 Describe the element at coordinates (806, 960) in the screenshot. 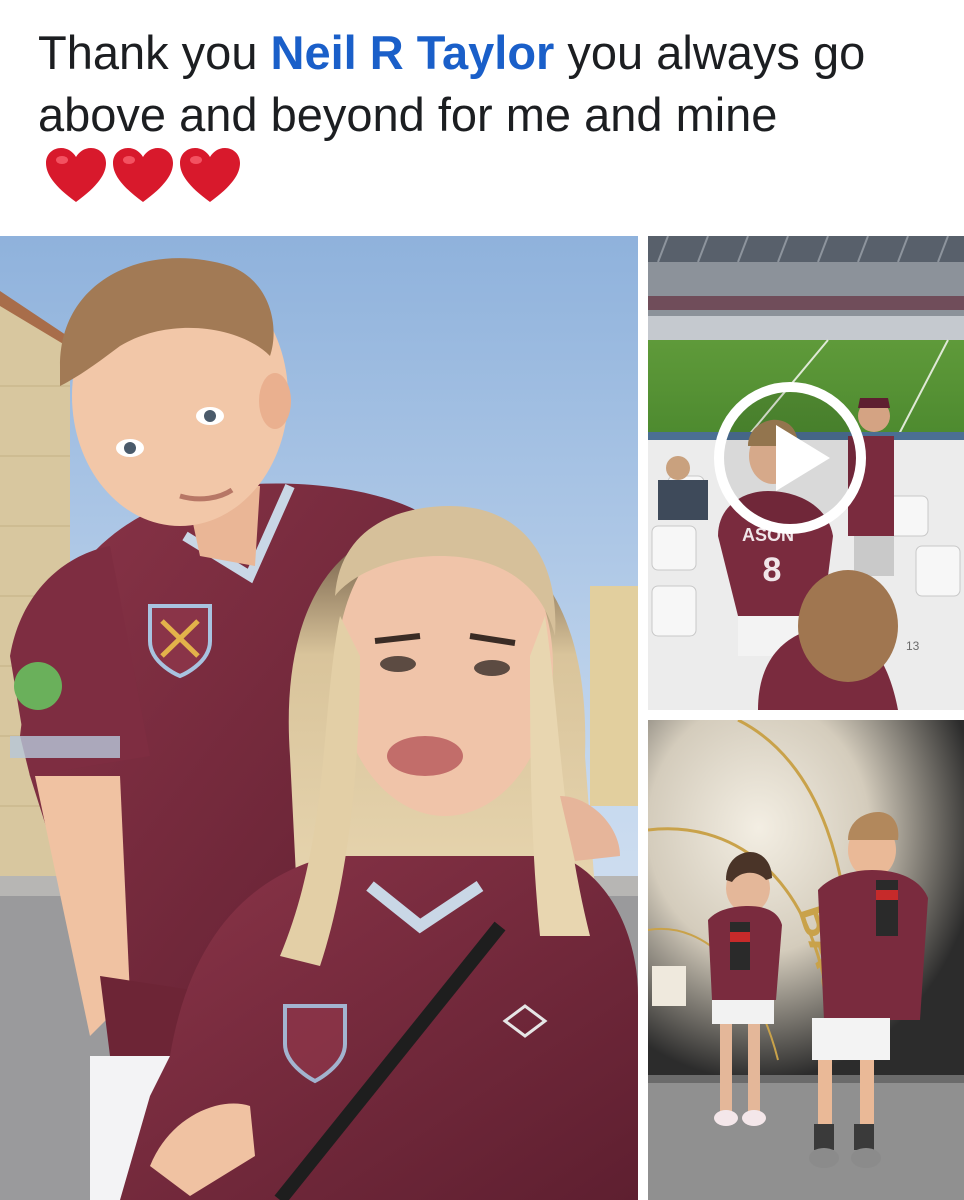

I see `kids-photo: BACK` at that location.